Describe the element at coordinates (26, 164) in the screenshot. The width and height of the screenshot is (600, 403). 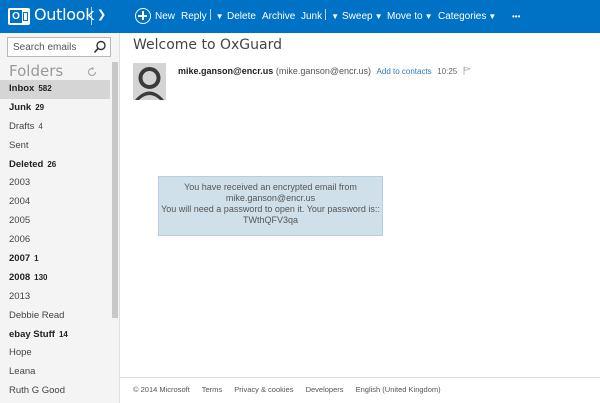
I see `folder-name: Deleted` at that location.